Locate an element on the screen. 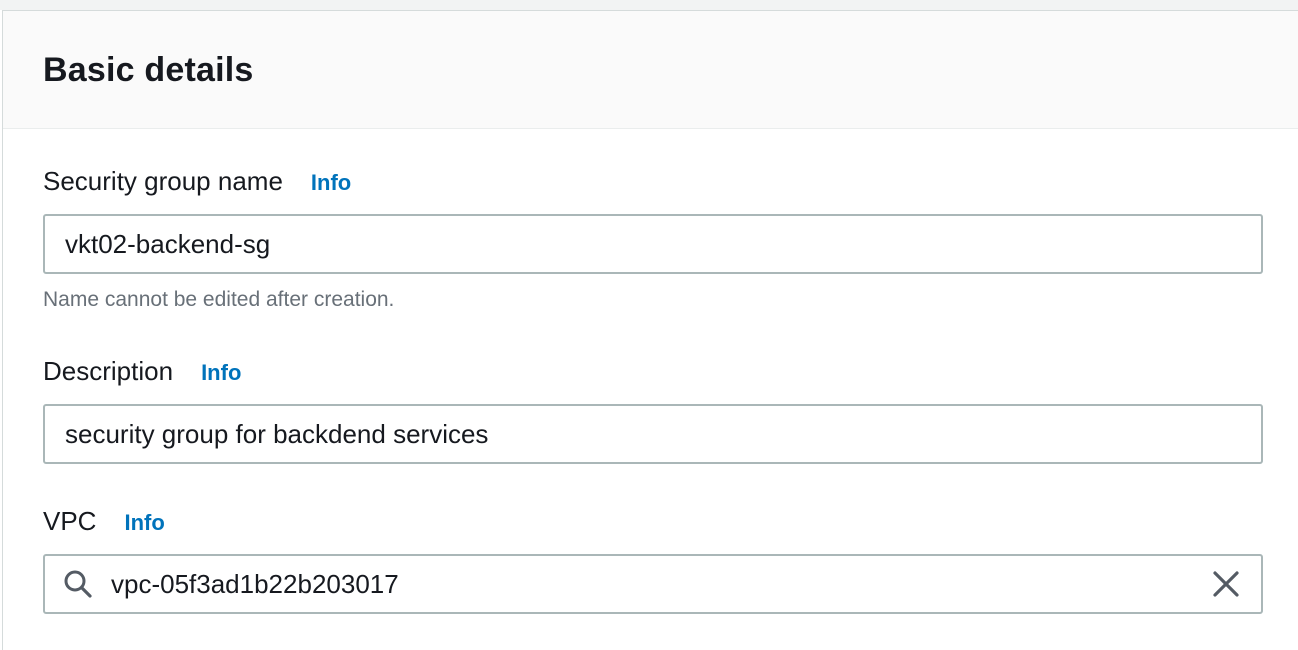 Image resolution: width=1298 pixels, height=650 pixels. close-icon is located at coordinates (1226, 584).